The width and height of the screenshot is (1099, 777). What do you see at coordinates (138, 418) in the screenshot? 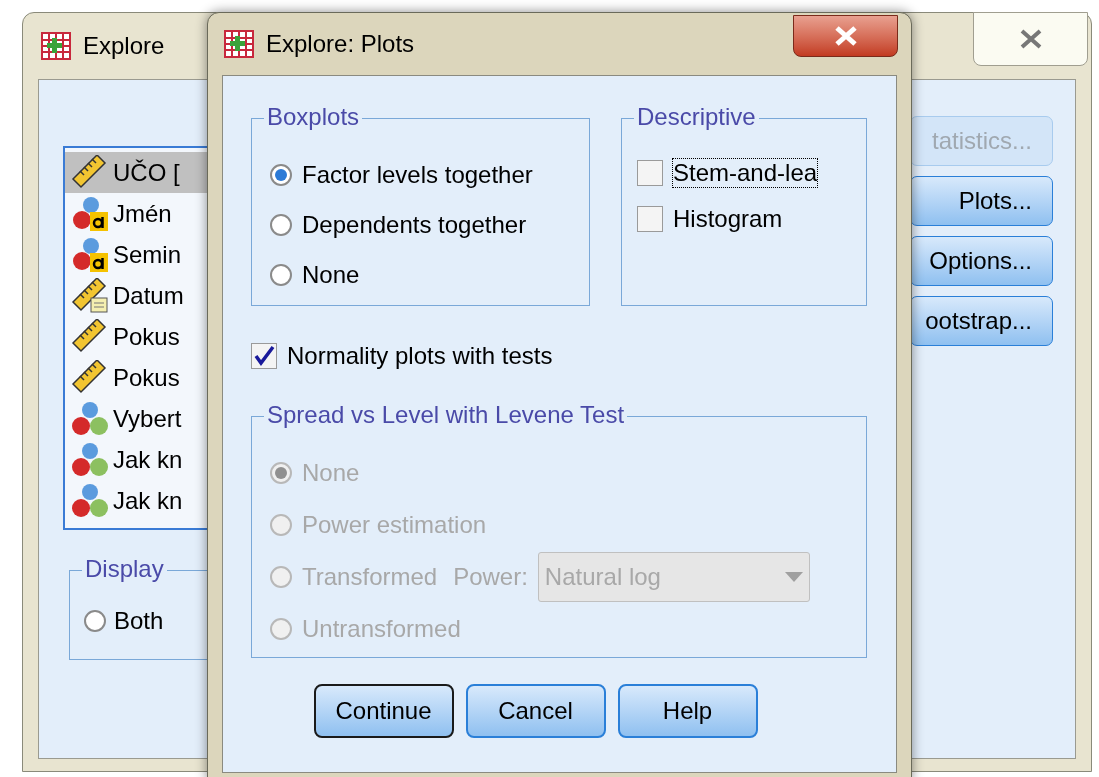
I see `variable-item: Vybert` at bounding box center [138, 418].